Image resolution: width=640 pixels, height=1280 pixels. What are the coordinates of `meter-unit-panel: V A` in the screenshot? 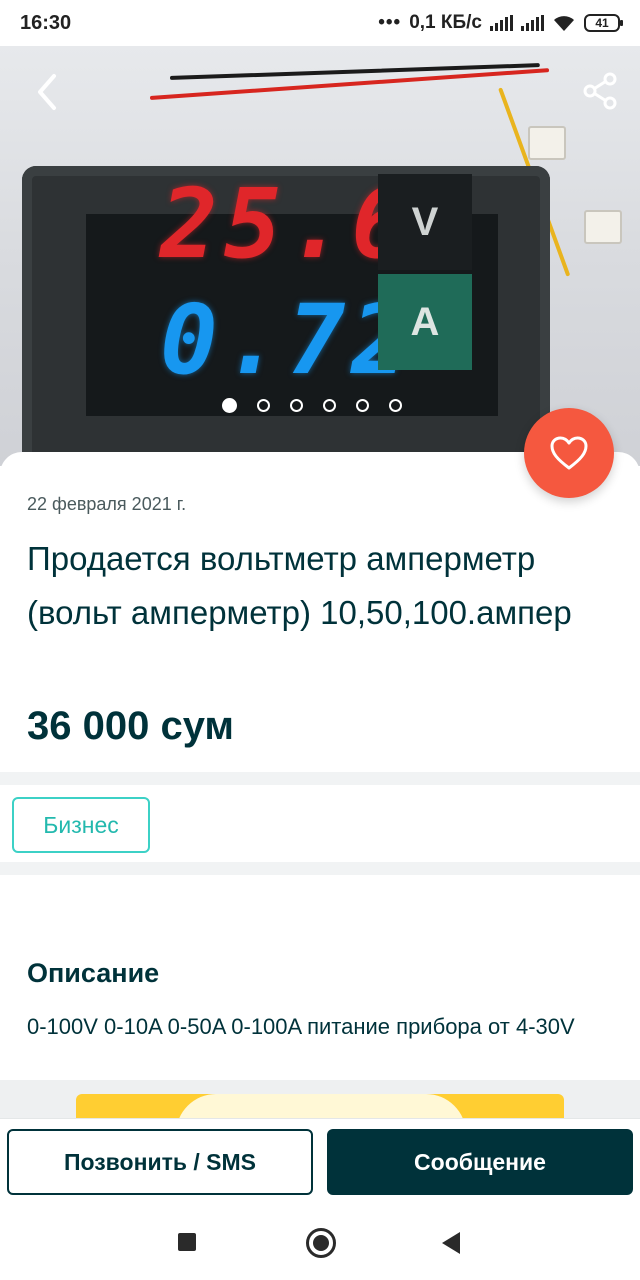 It's located at (425, 272).